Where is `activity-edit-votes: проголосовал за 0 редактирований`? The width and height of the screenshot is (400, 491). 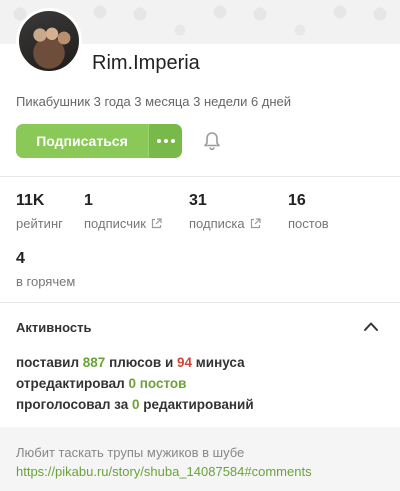
activity-edit-votes: проголосовал за 0 редактирований is located at coordinates (135, 404).